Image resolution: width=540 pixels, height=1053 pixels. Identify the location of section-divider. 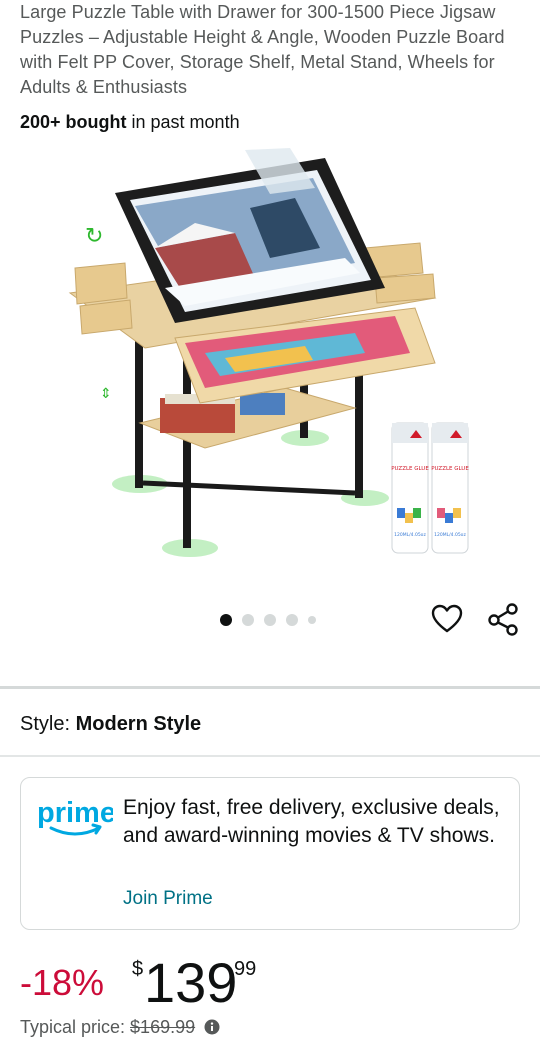
(270, 687).